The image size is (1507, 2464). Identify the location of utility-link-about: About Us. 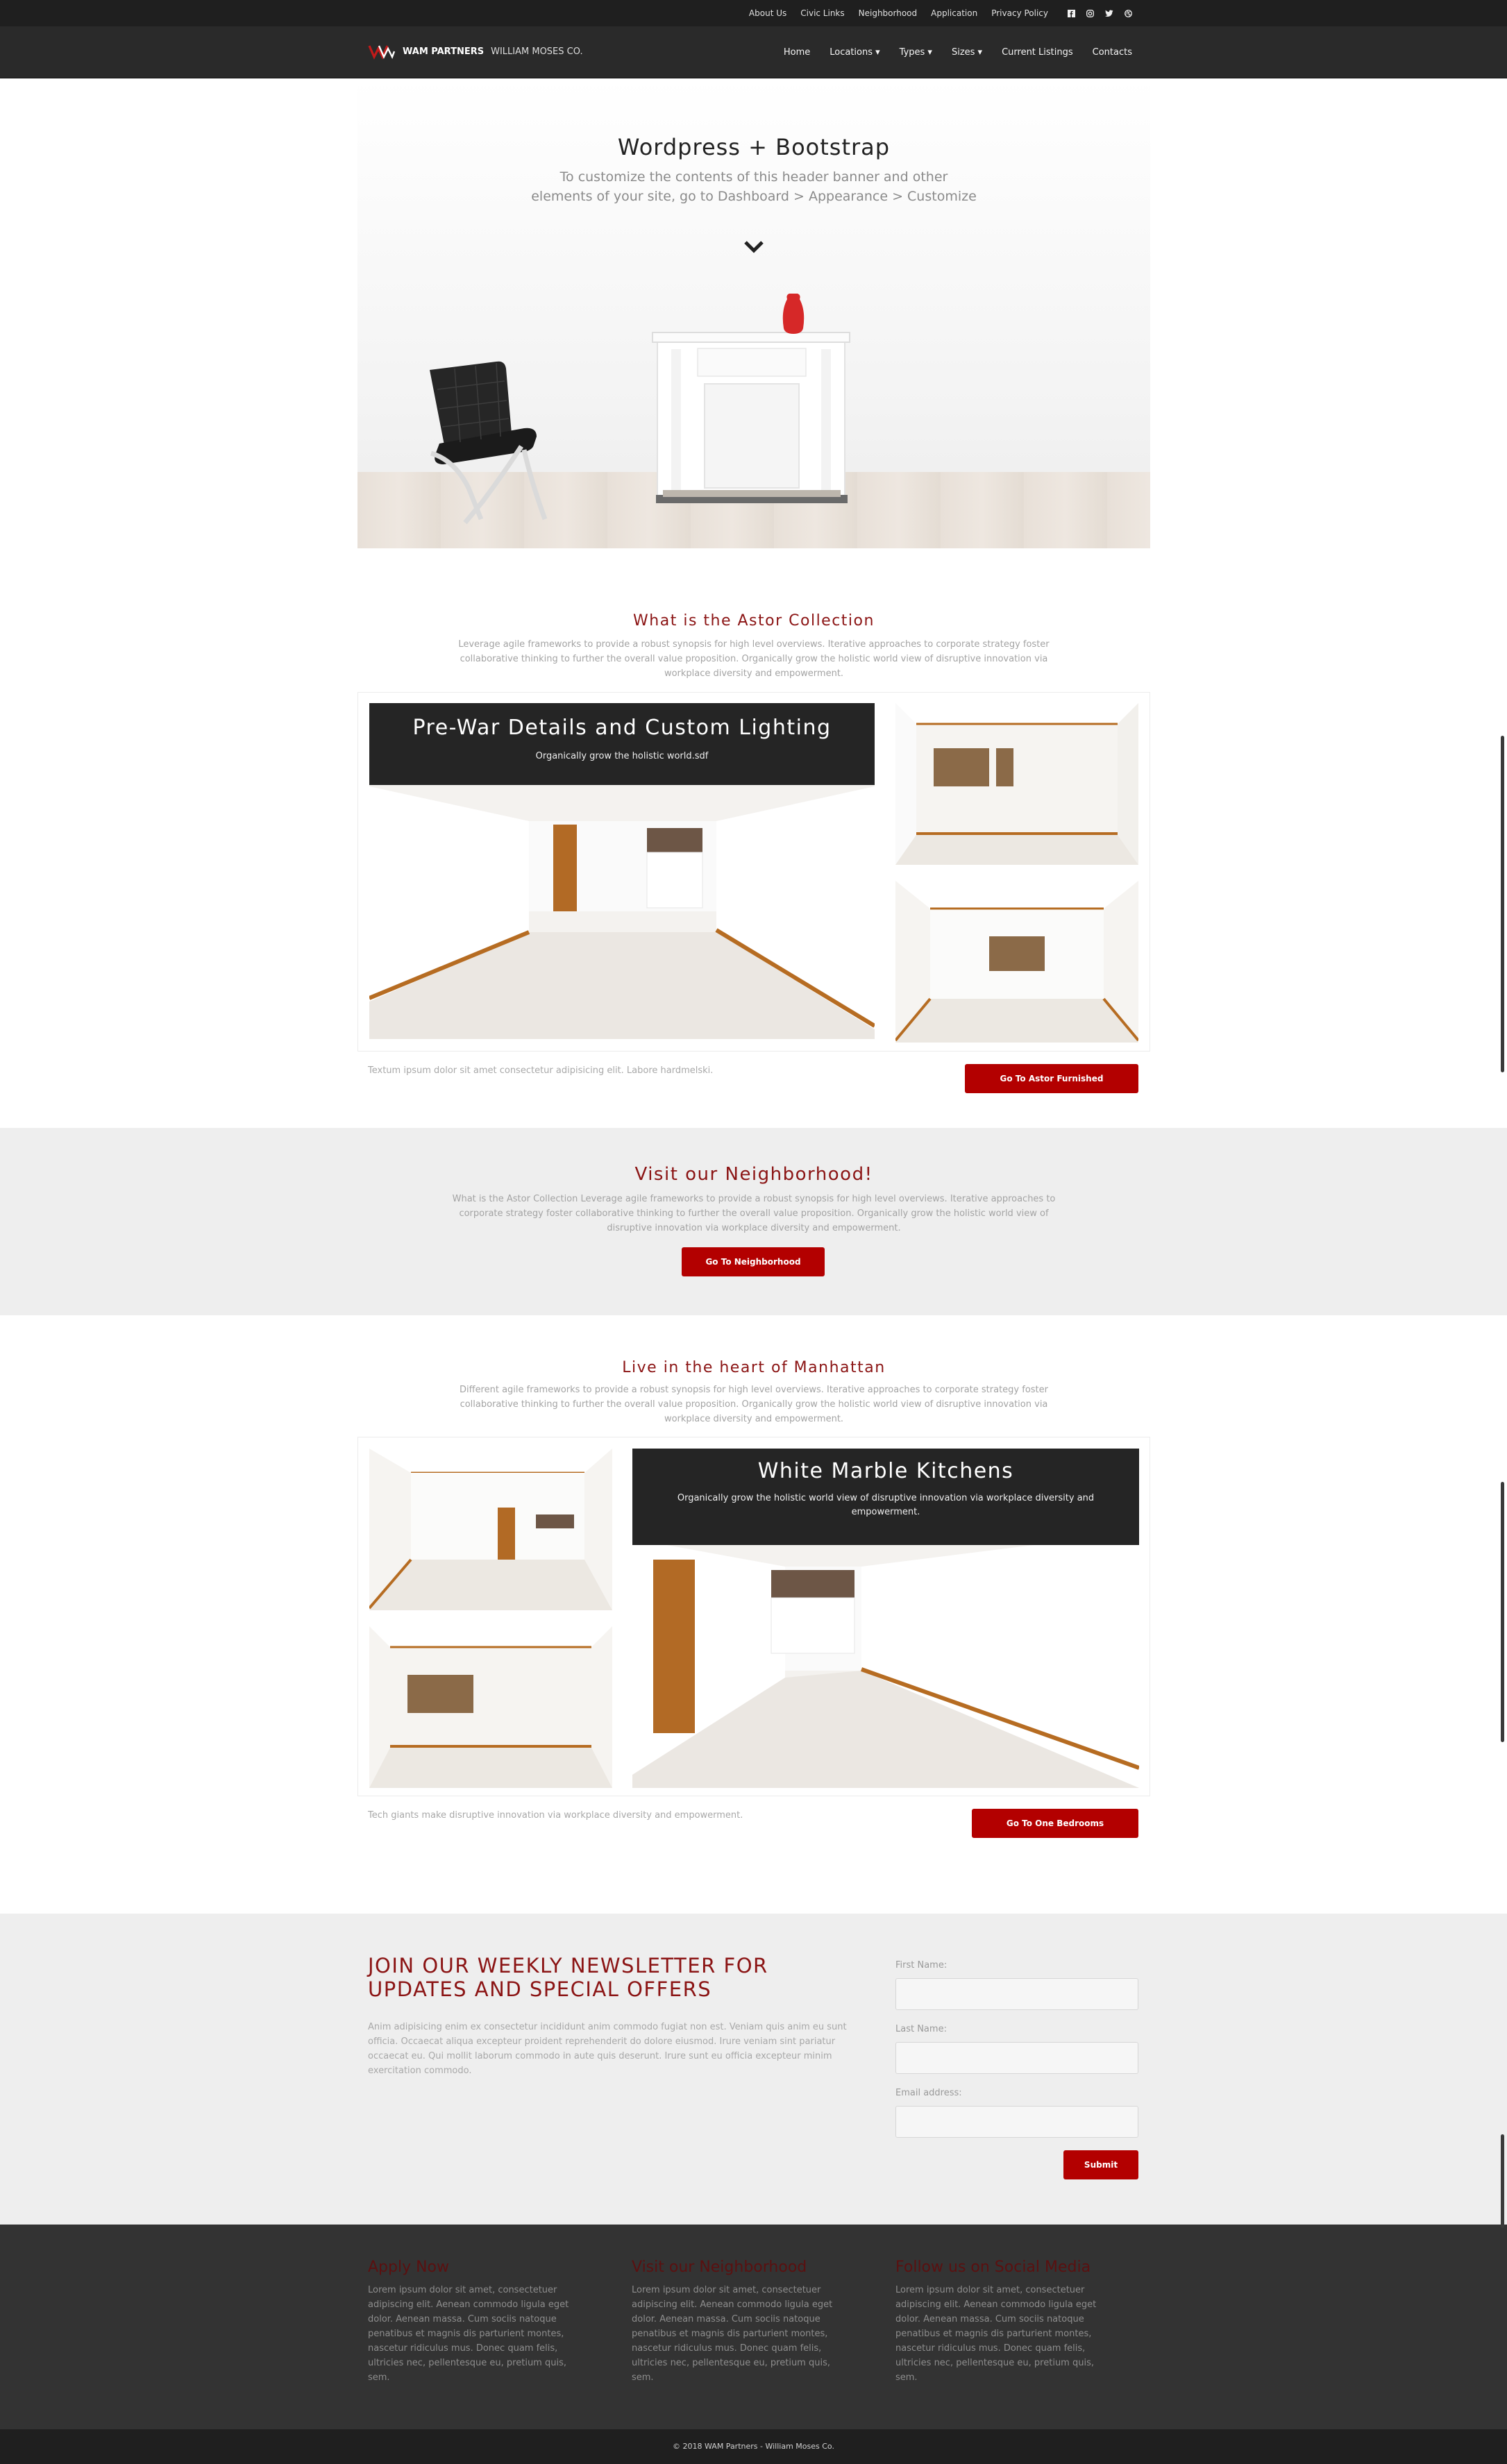
(767, 13).